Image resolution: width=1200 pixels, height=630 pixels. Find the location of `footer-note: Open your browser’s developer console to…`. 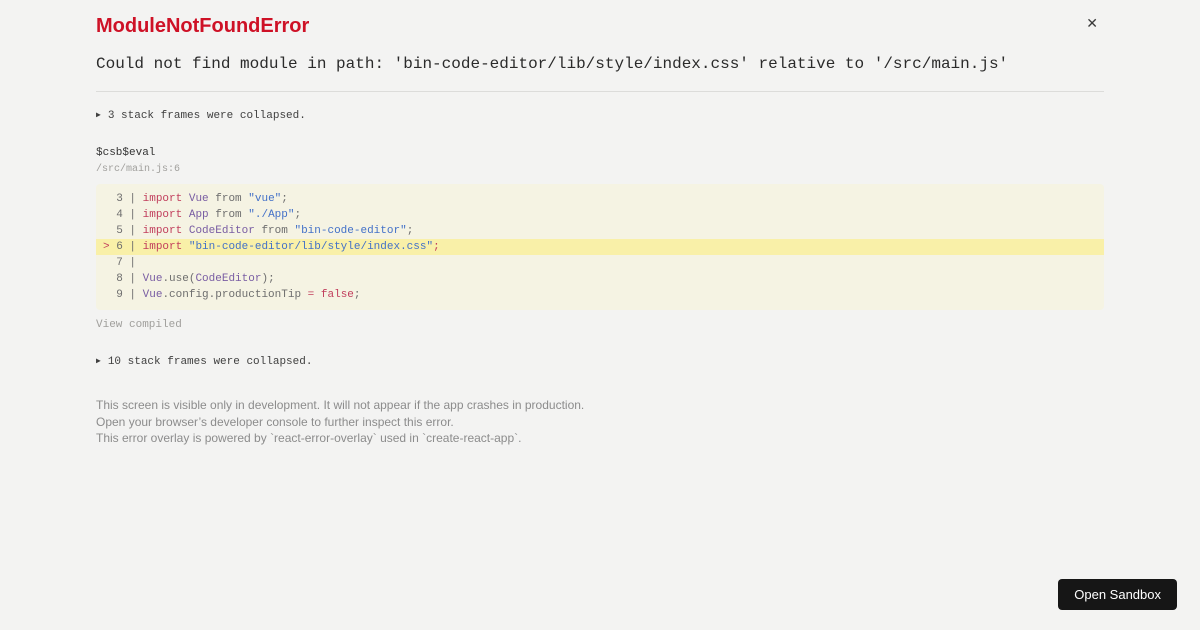

footer-note: Open your browser’s developer console to… is located at coordinates (275, 421).